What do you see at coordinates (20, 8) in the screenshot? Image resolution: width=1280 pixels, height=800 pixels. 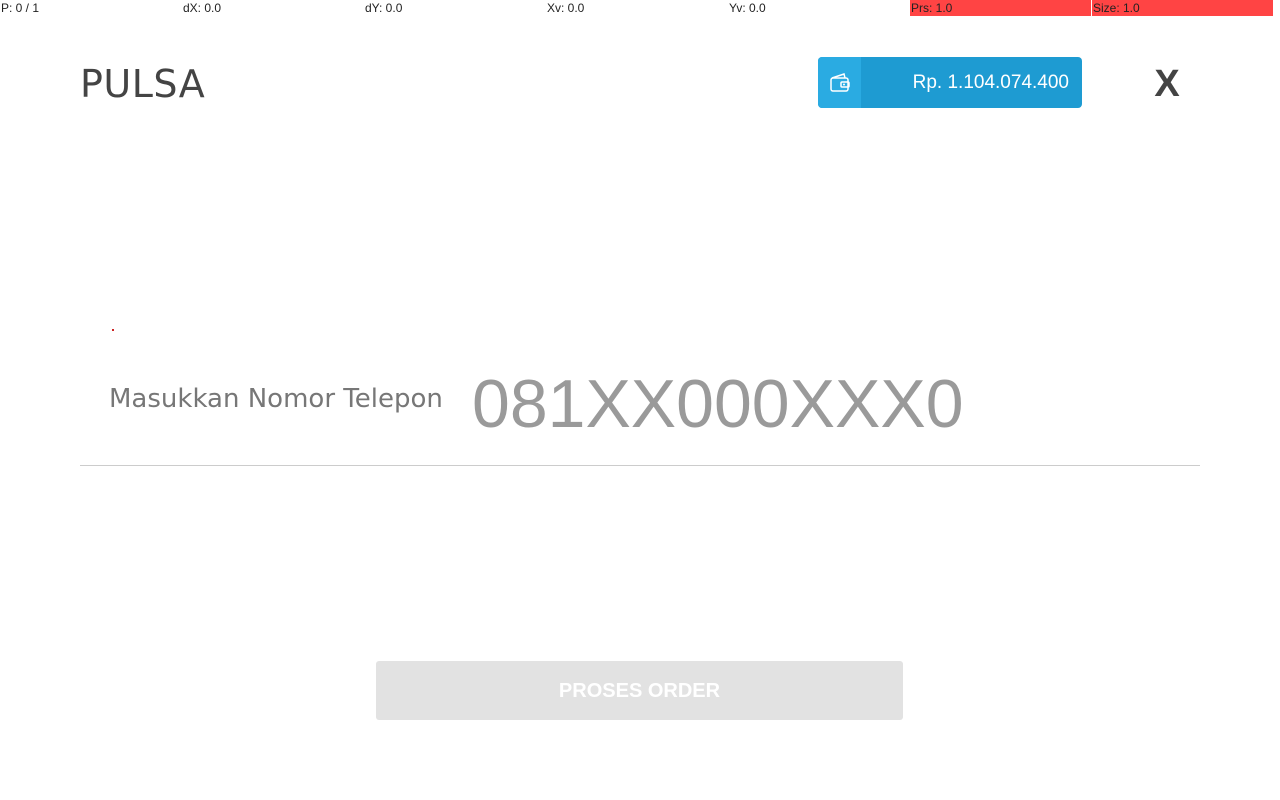 I see `debug-pointer-count: P: 0 / 1` at bounding box center [20, 8].